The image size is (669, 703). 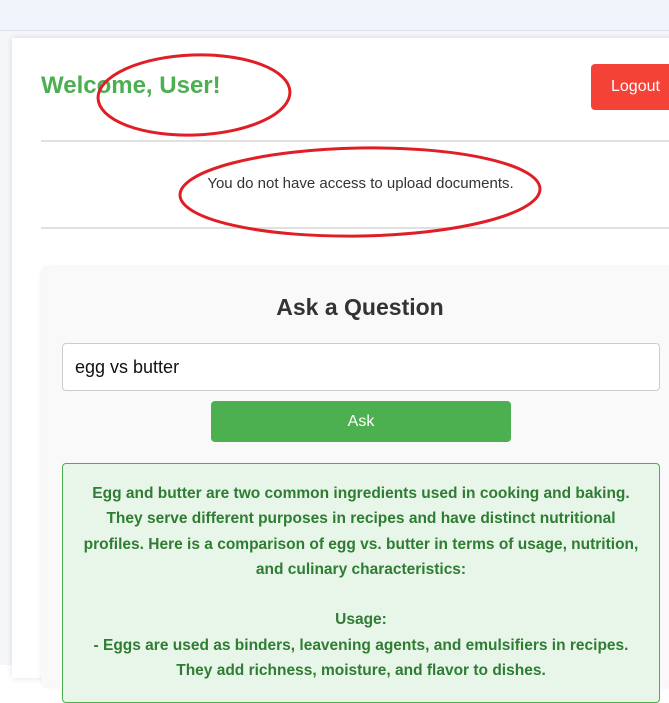 What do you see at coordinates (334, 15) in the screenshot?
I see `browser-top-strip` at bounding box center [334, 15].